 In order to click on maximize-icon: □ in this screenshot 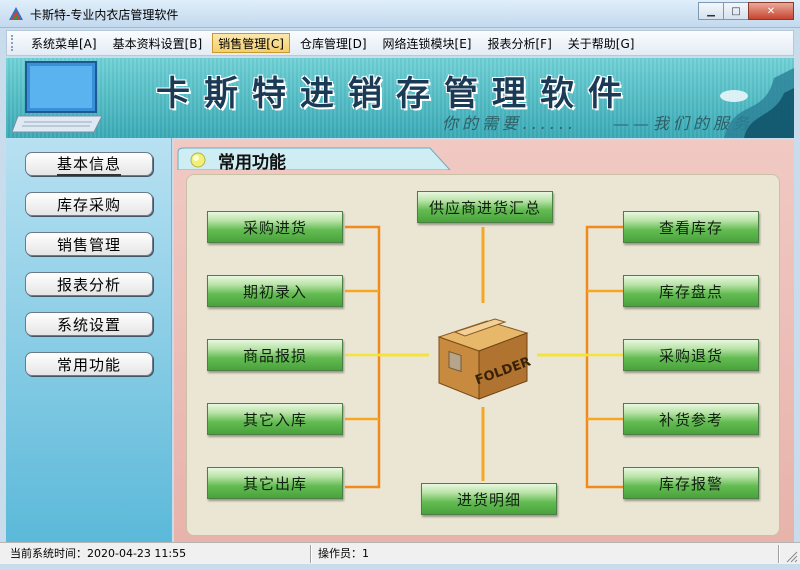, I will do `click(736, 11)`.